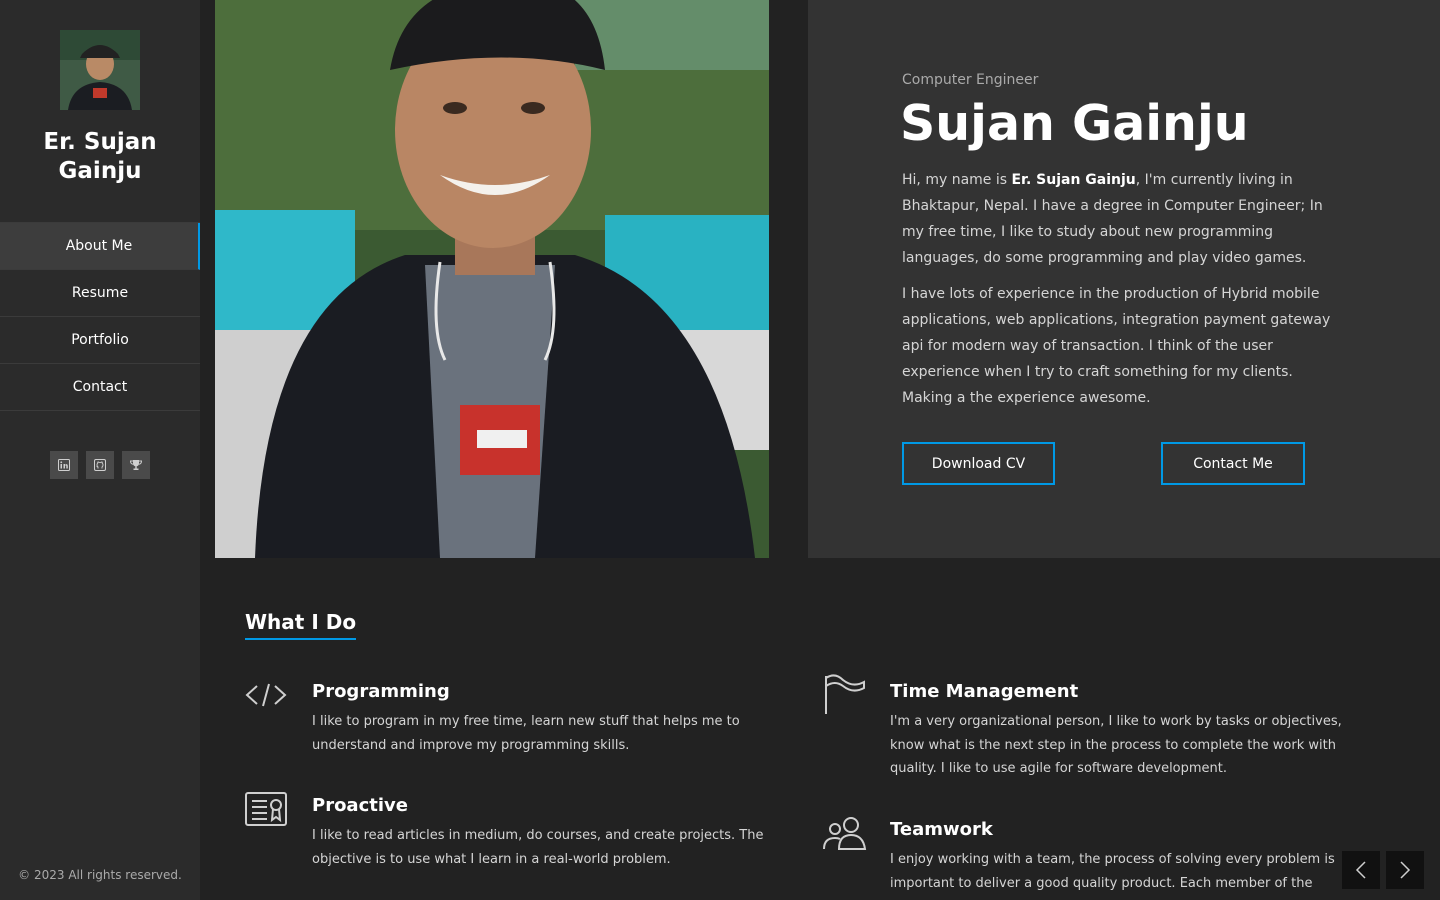 The image size is (1440, 900). I want to click on service-title: Proactive, so click(360, 805).